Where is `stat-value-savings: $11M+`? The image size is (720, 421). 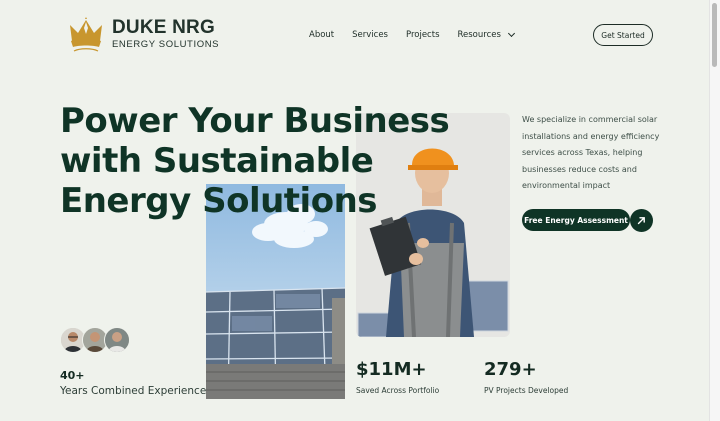
stat-value-savings: $11M+ is located at coordinates (391, 369).